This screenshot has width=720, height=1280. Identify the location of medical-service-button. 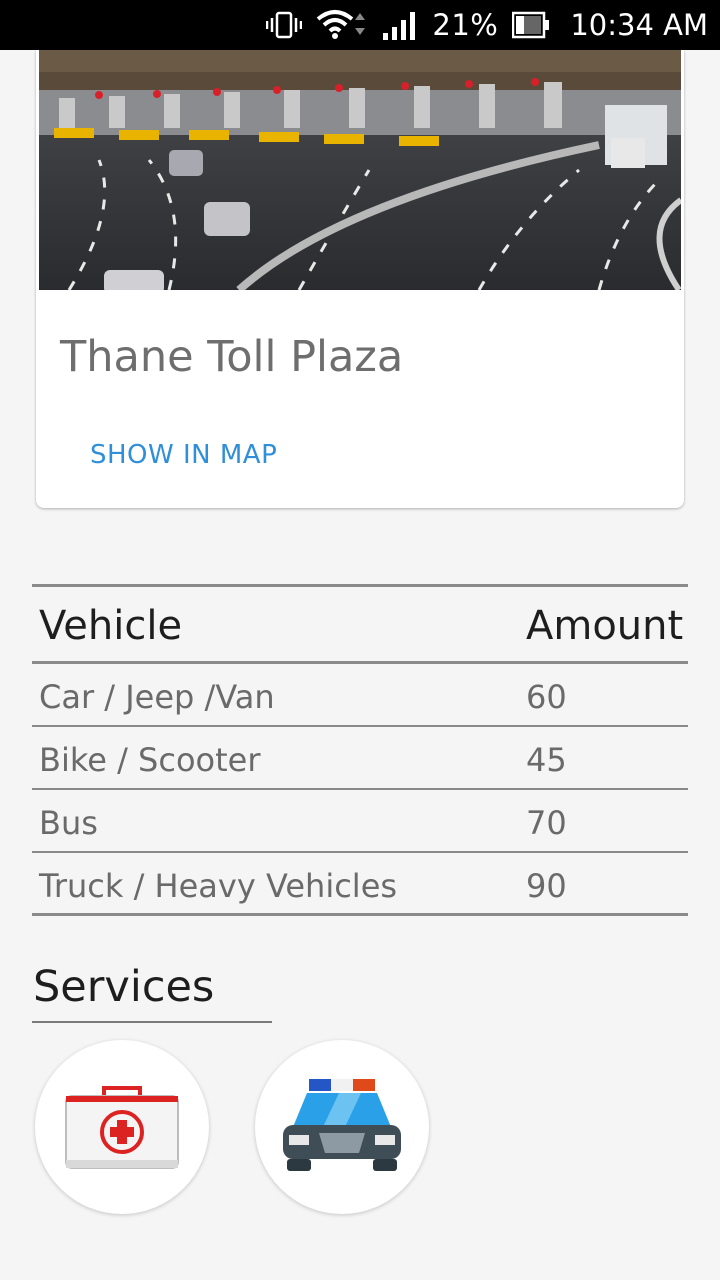
(122, 1127).